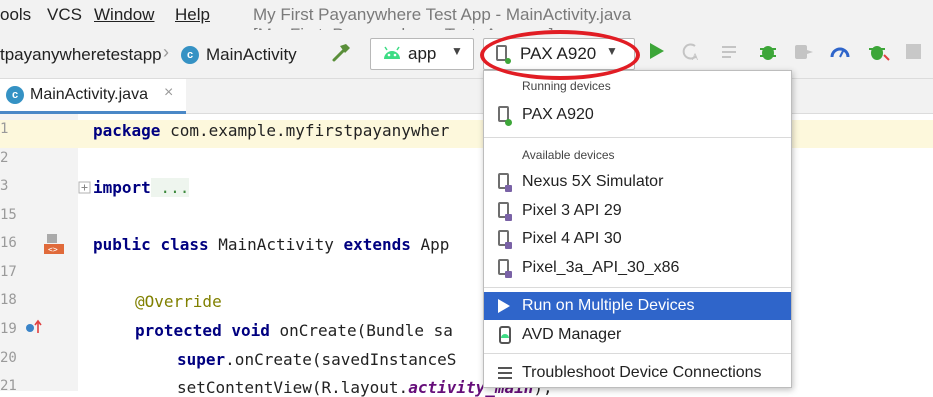  What do you see at coordinates (166, 52) in the screenshot?
I see `breadcrumb-chevron-icon: ›` at bounding box center [166, 52].